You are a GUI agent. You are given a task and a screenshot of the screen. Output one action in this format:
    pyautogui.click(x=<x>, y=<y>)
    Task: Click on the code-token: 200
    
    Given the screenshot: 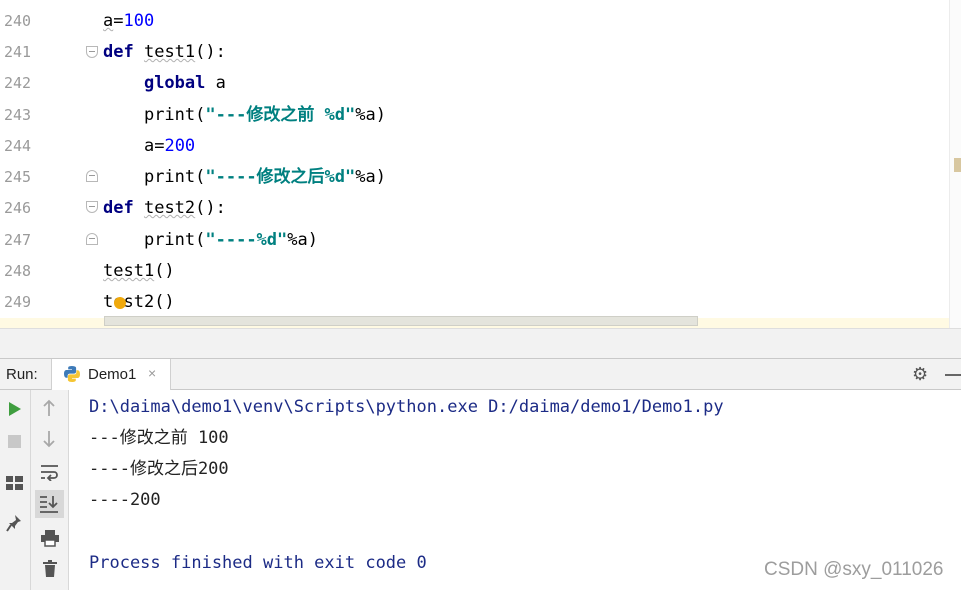 What is the action you would take?
    pyautogui.click(x=180, y=146)
    